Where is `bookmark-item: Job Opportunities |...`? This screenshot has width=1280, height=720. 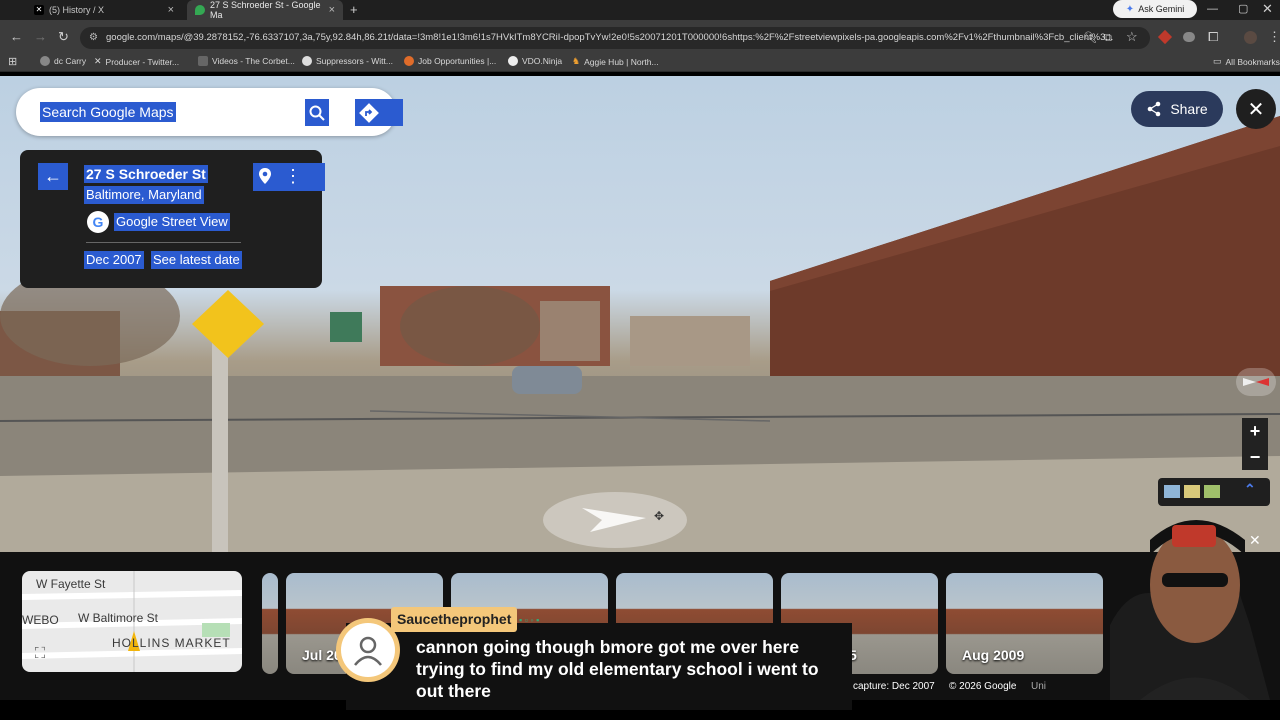
bookmark-item: Job Opportunities |... is located at coordinates (450, 61).